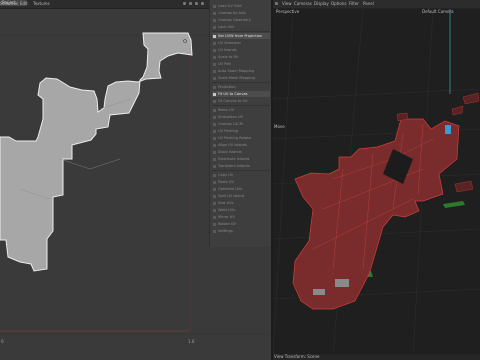  I want to click on view-name-label: Perspective, so click(288, 11).